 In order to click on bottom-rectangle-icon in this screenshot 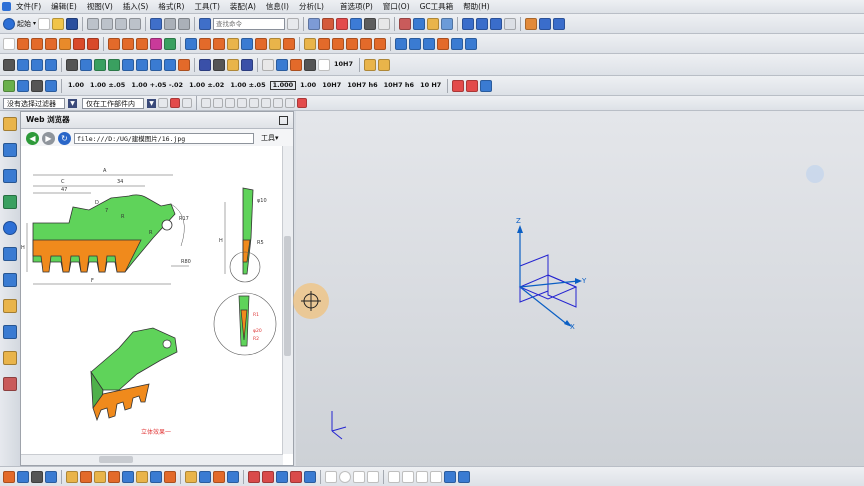, I will do `click(359, 476)`.